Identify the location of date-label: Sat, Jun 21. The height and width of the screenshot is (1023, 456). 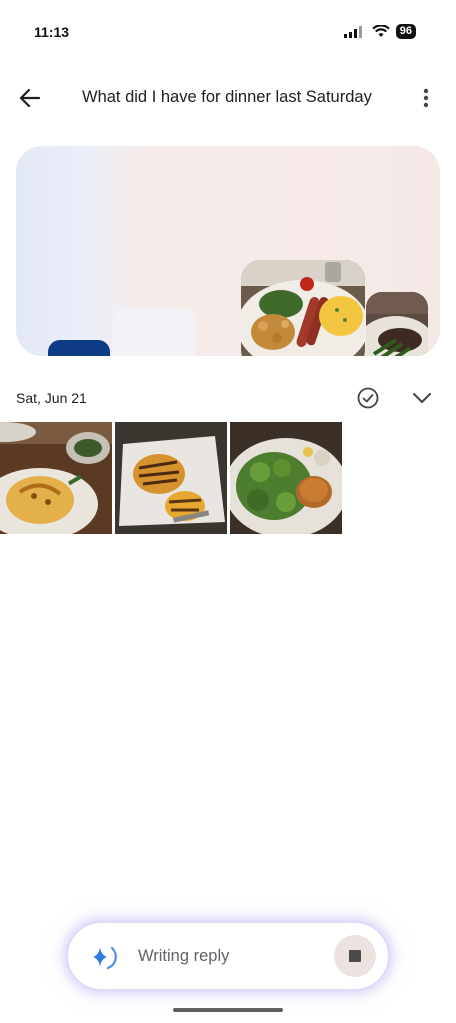
(51, 398).